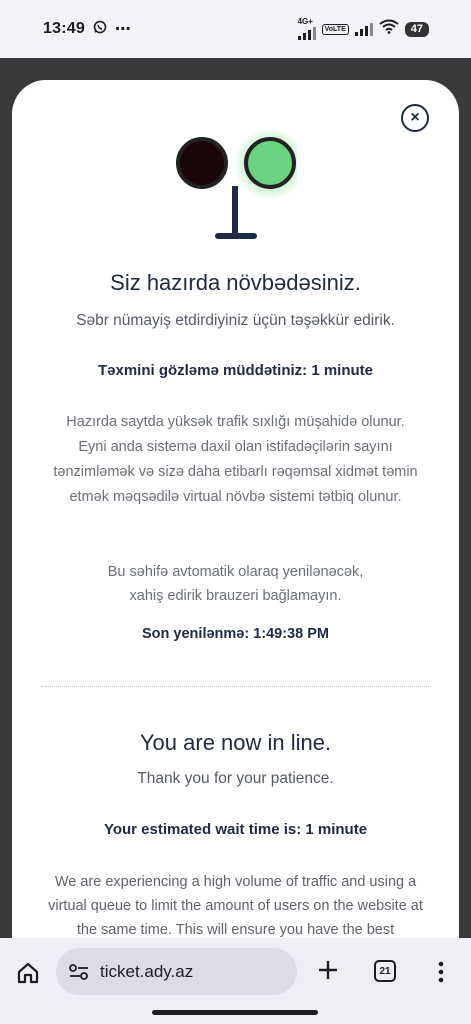  I want to click on status-time: 13:49, so click(64, 28).